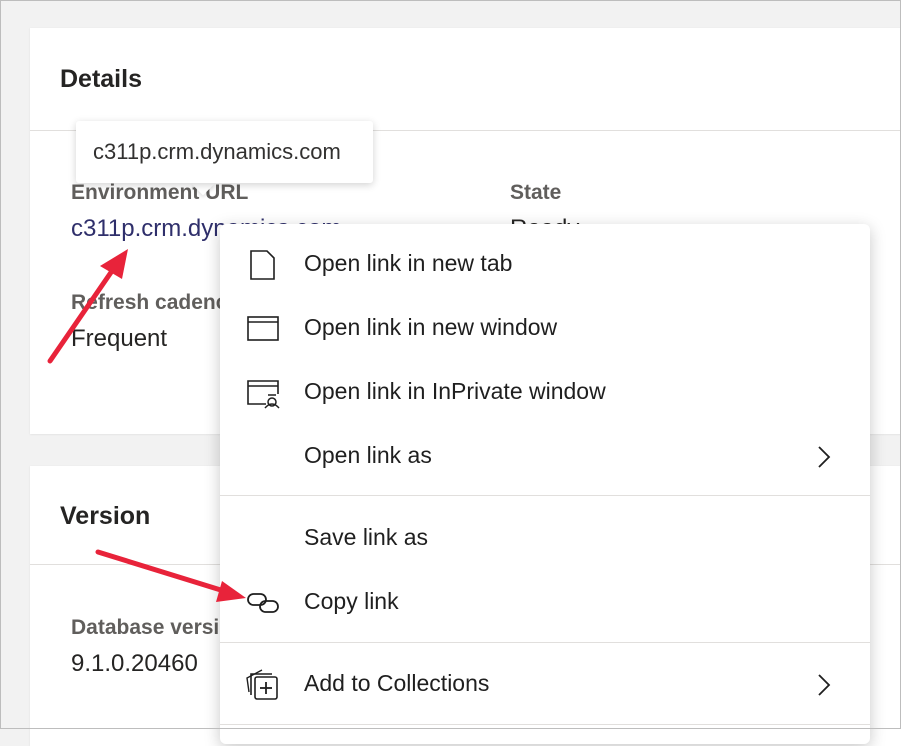 The width and height of the screenshot is (901, 746). I want to click on menu-item-open-link-as: Open link as, so click(545, 456).